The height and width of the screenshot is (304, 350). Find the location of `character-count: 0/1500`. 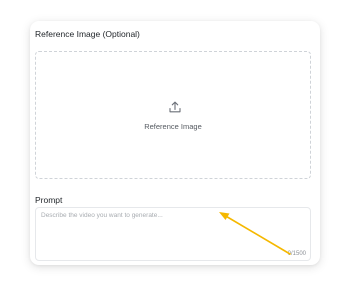

character-count: 0/1500 is located at coordinates (296, 254).